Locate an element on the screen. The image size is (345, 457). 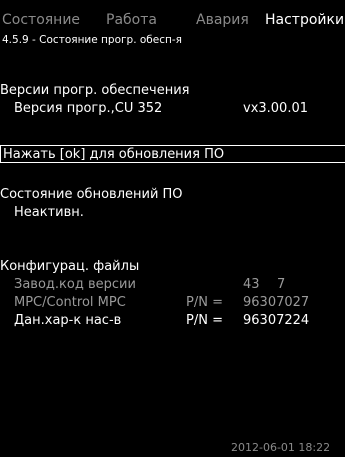
software-versions-heading: Версии прогр. обеспечения is located at coordinates (95, 90).